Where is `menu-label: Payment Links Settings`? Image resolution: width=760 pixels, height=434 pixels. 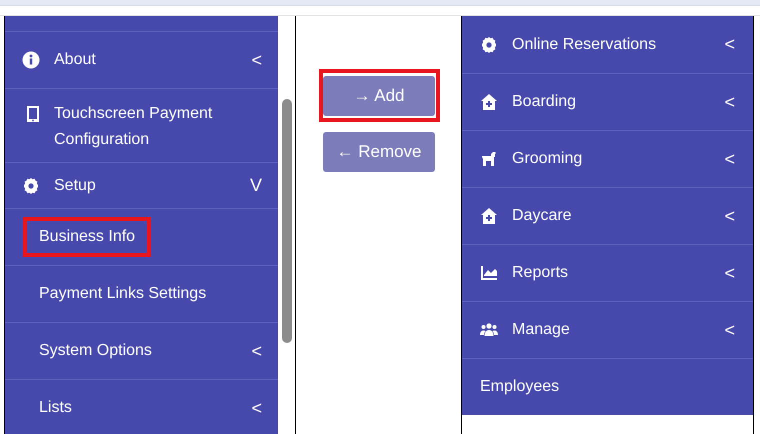 menu-label: Payment Links Settings is located at coordinates (122, 294).